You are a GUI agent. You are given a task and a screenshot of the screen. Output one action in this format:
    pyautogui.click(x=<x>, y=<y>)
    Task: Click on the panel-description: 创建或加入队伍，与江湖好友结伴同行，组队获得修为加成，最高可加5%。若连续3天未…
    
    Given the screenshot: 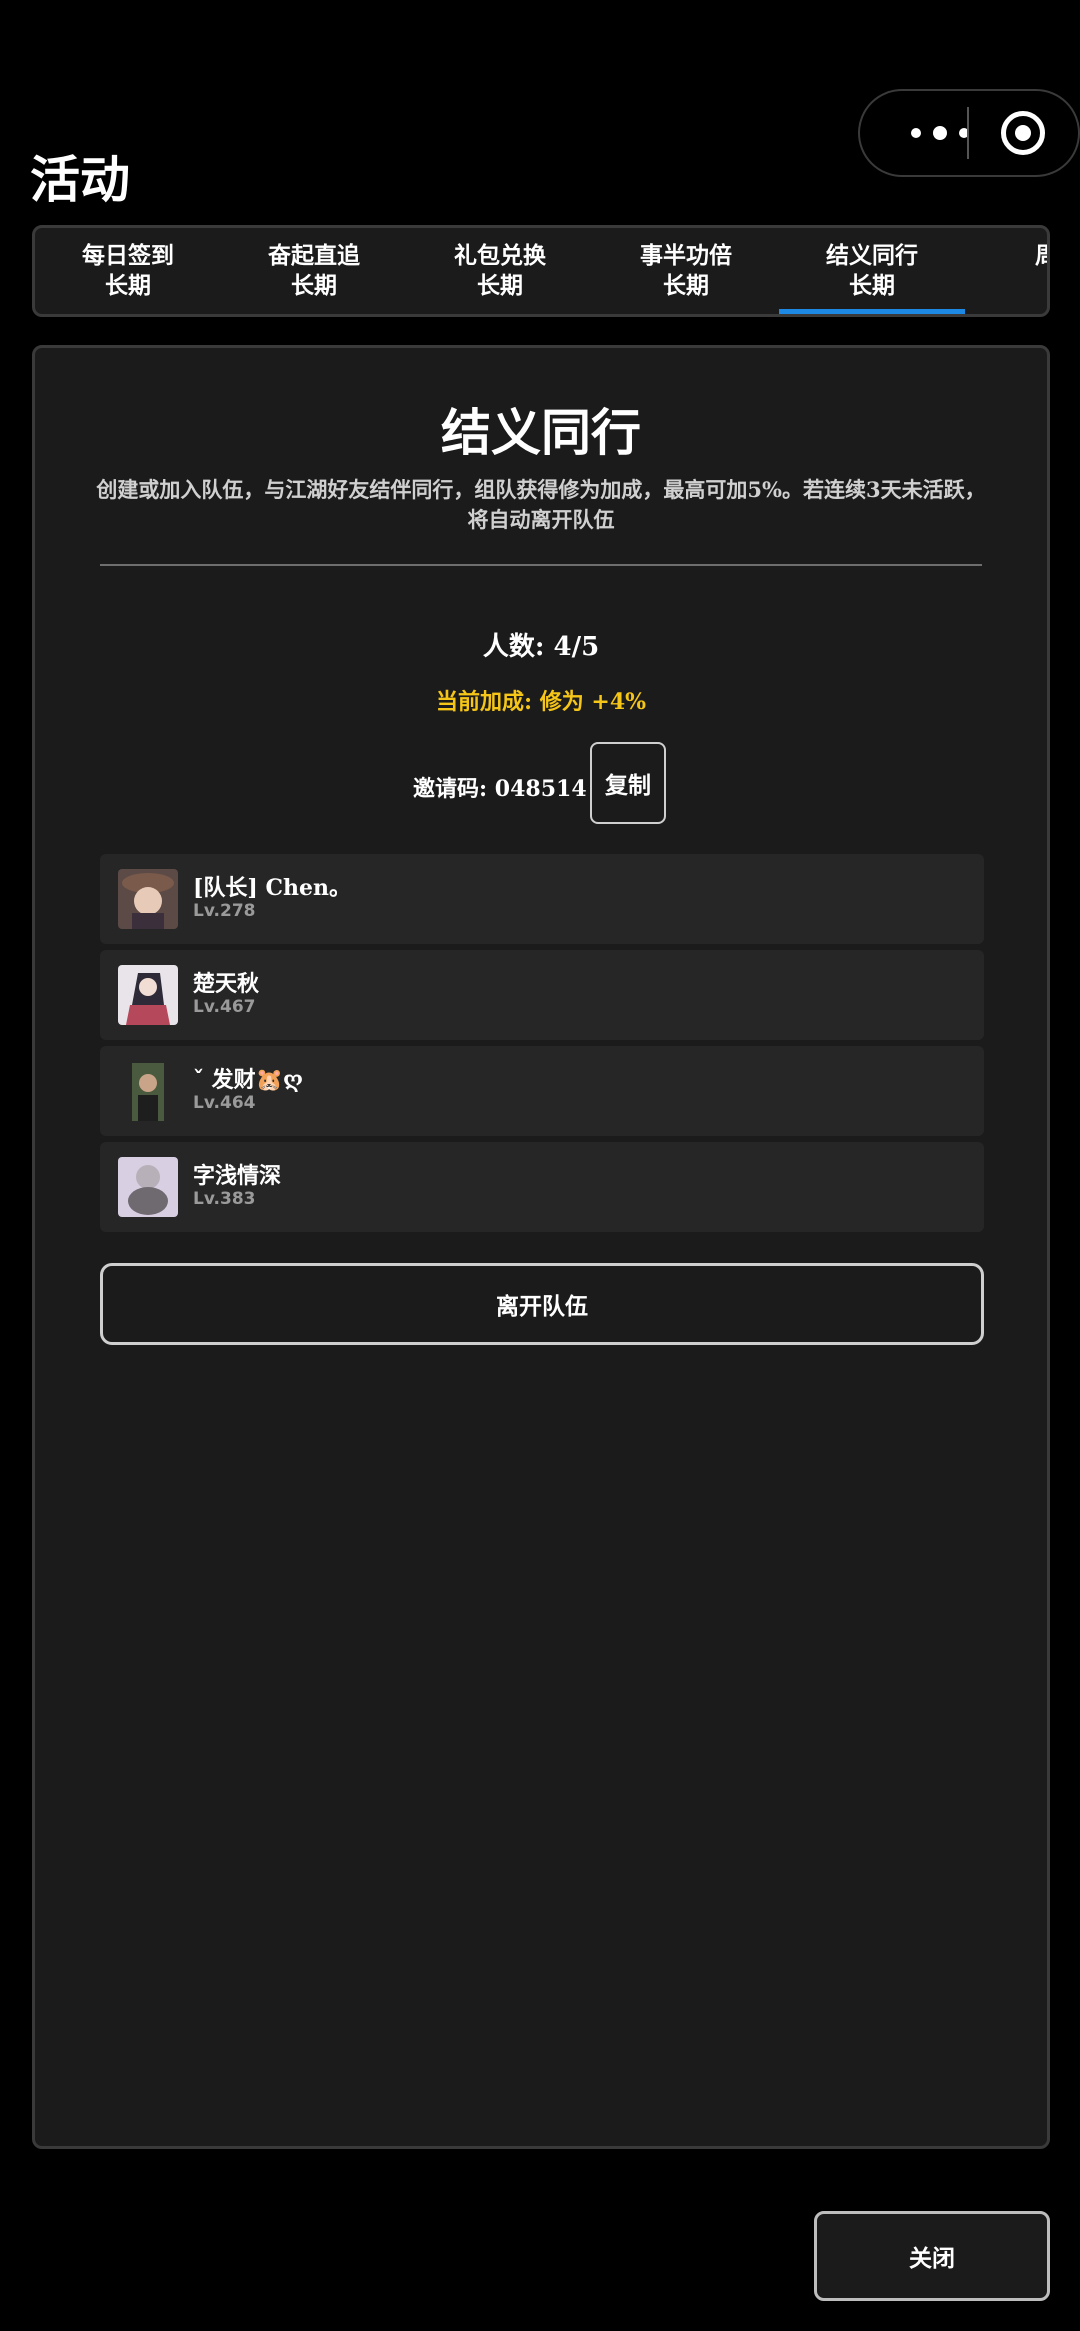 What is the action you would take?
    pyautogui.click(x=541, y=504)
    